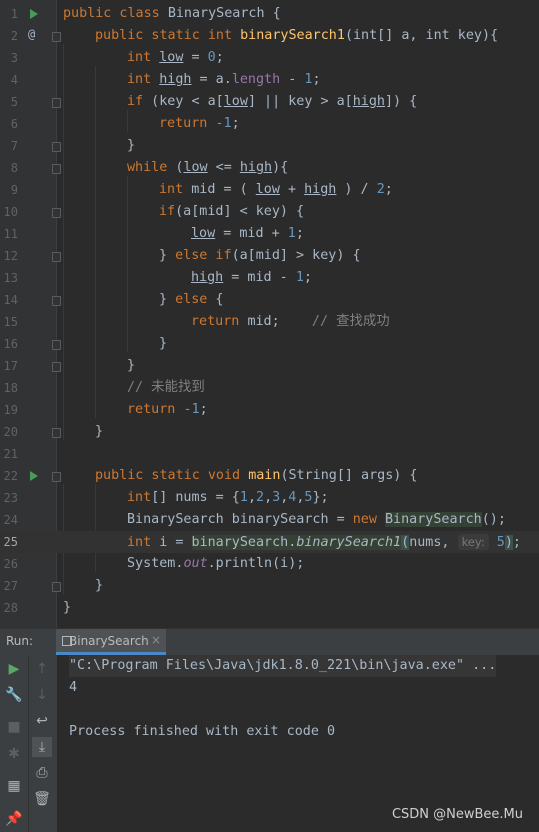  Describe the element at coordinates (14, 727) in the screenshot. I see `stop-icon: ■` at that location.